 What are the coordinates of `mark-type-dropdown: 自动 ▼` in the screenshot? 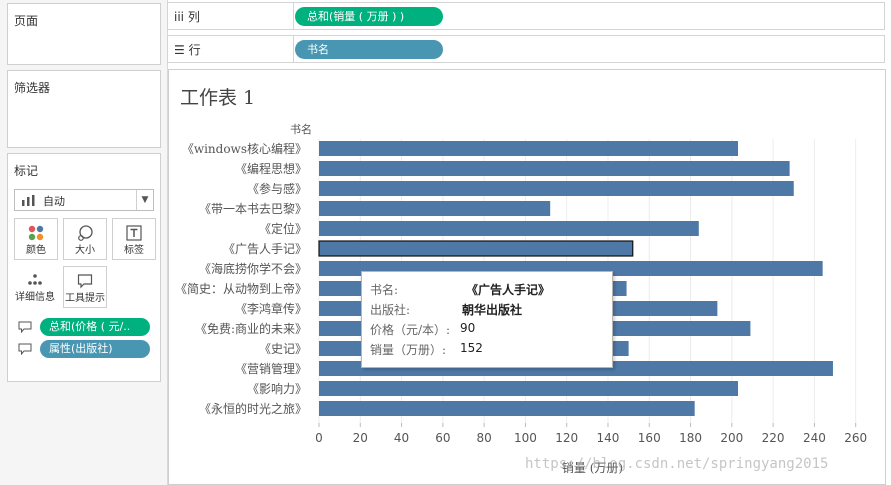 It's located at (84, 200).